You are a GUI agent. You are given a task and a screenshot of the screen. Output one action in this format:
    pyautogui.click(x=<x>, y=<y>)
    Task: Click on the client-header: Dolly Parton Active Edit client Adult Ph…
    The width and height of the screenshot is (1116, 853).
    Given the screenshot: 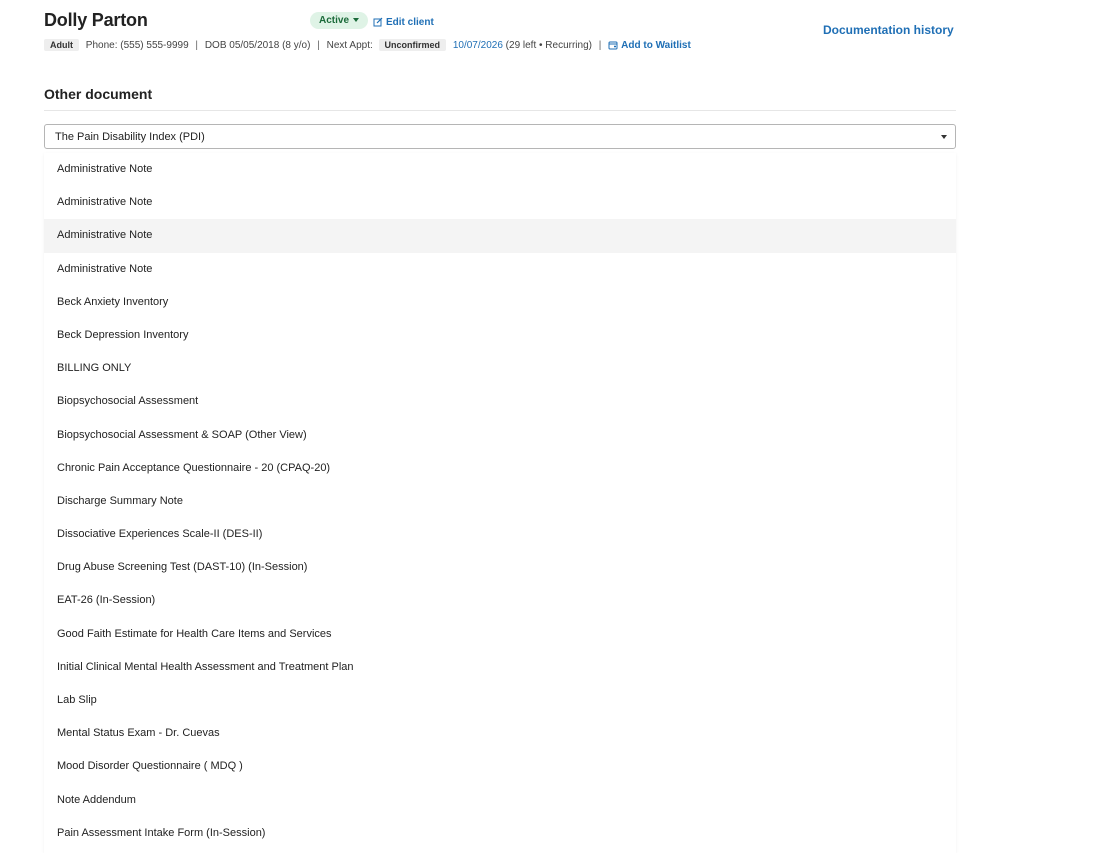 What is the action you would take?
    pyautogui.click(x=574, y=35)
    